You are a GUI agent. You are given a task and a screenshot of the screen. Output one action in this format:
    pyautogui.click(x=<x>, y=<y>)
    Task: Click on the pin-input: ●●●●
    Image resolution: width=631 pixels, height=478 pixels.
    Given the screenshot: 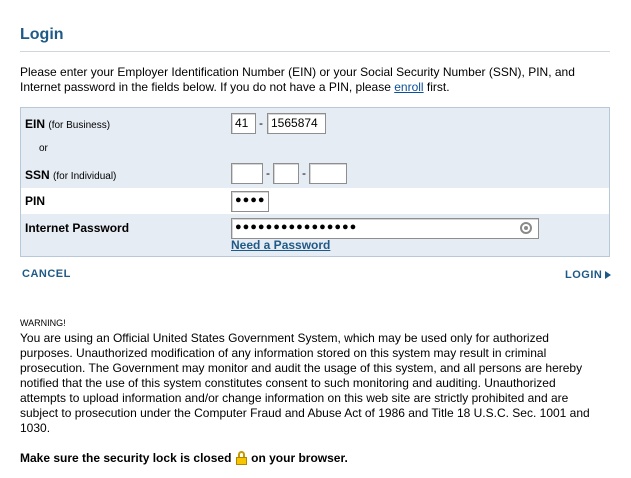 What is the action you would take?
    pyautogui.click(x=250, y=201)
    